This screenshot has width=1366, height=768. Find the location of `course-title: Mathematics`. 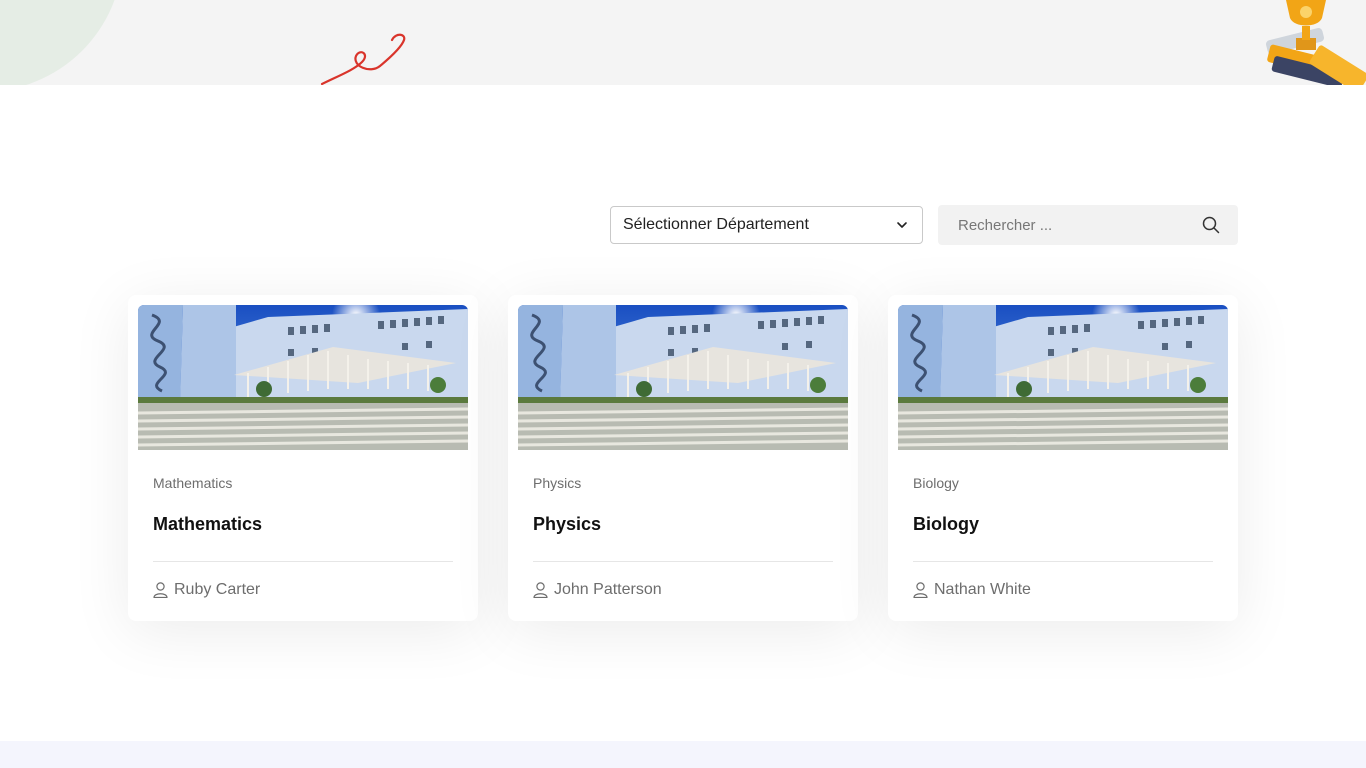

course-title: Mathematics is located at coordinates (207, 524).